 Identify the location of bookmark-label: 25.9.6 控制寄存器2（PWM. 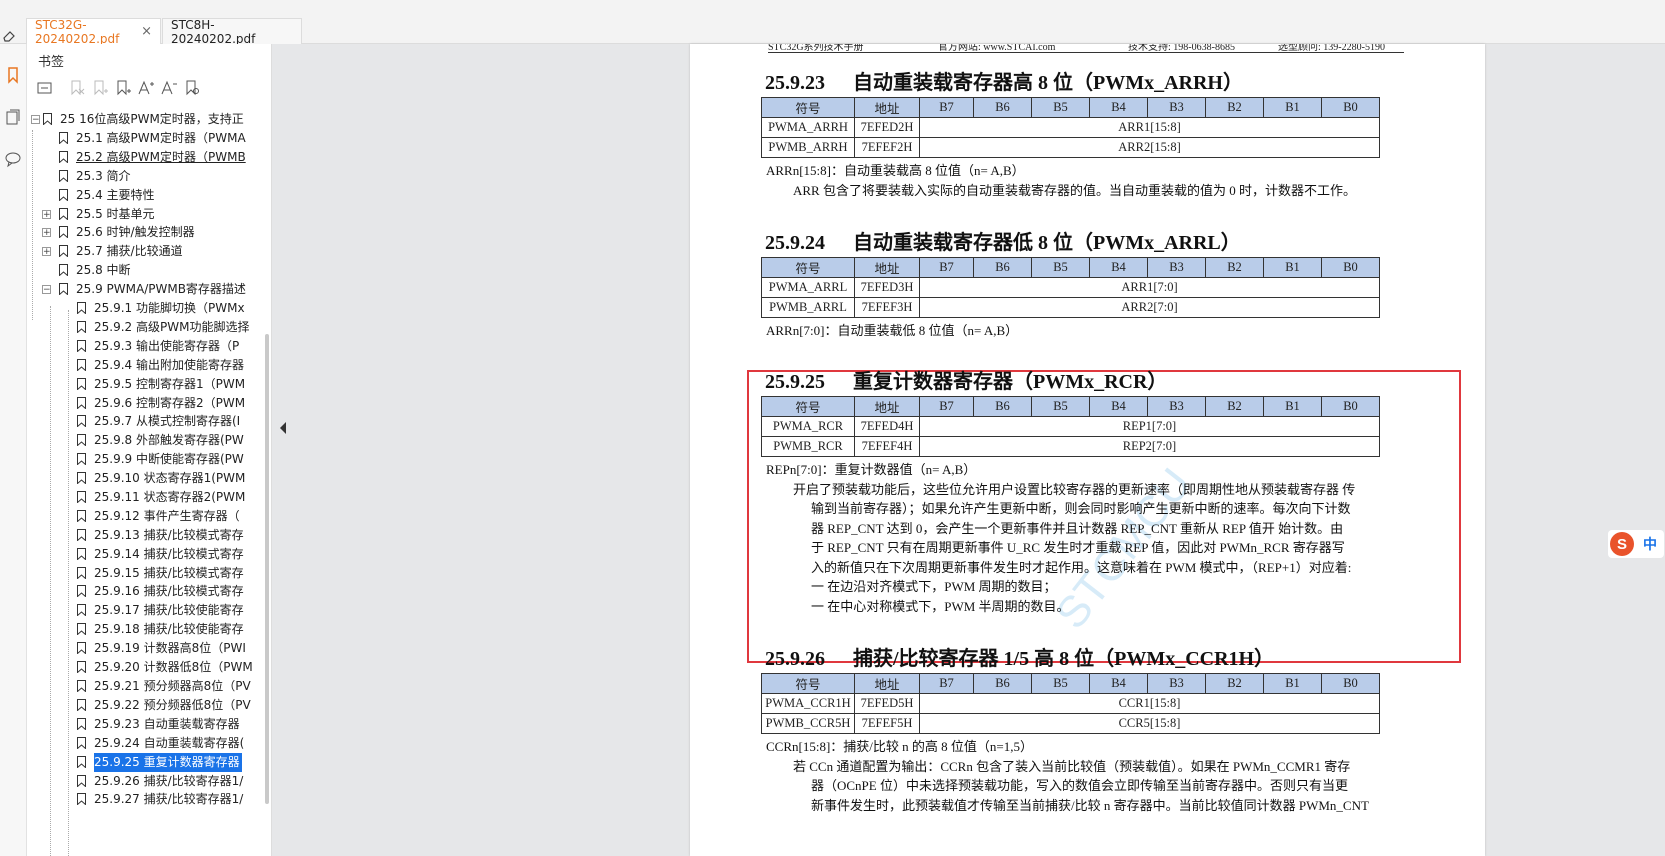
(170, 403).